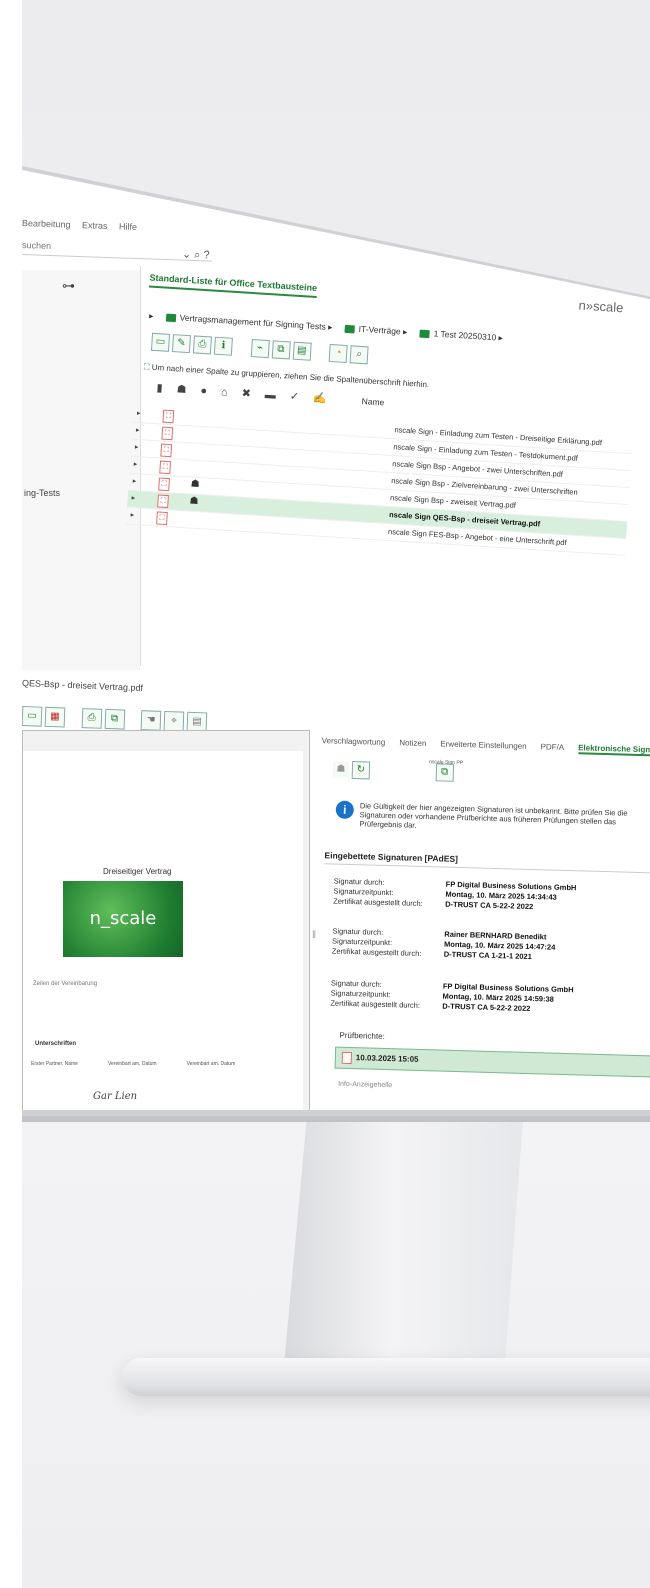 The width and height of the screenshot is (650, 1588). Describe the element at coordinates (483, 744) in the screenshot. I see `tab-erweiterte-einstellungen: Erweiterte Einstellungen` at that location.